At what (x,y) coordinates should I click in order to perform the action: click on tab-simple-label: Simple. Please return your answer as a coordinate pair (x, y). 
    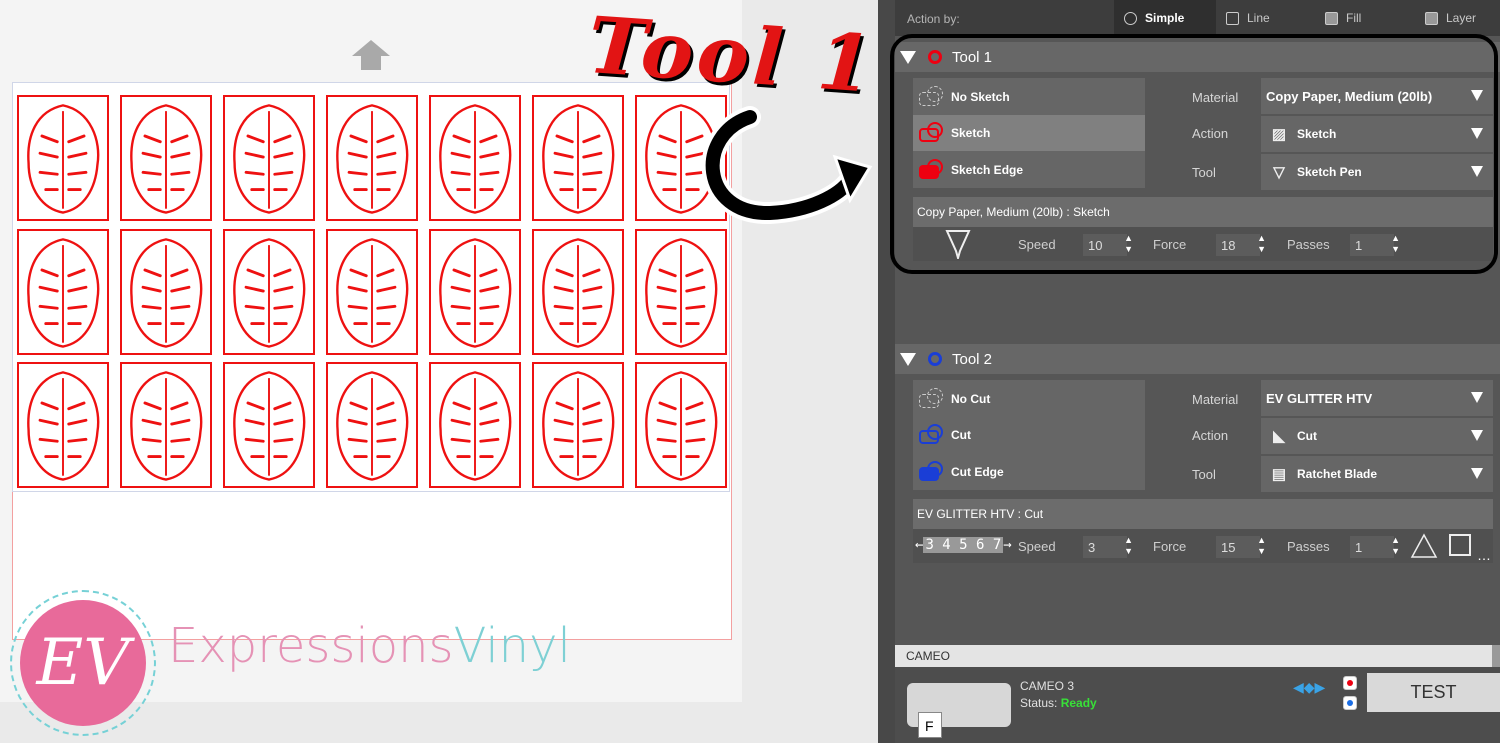
    Looking at the image, I should click on (1165, 18).